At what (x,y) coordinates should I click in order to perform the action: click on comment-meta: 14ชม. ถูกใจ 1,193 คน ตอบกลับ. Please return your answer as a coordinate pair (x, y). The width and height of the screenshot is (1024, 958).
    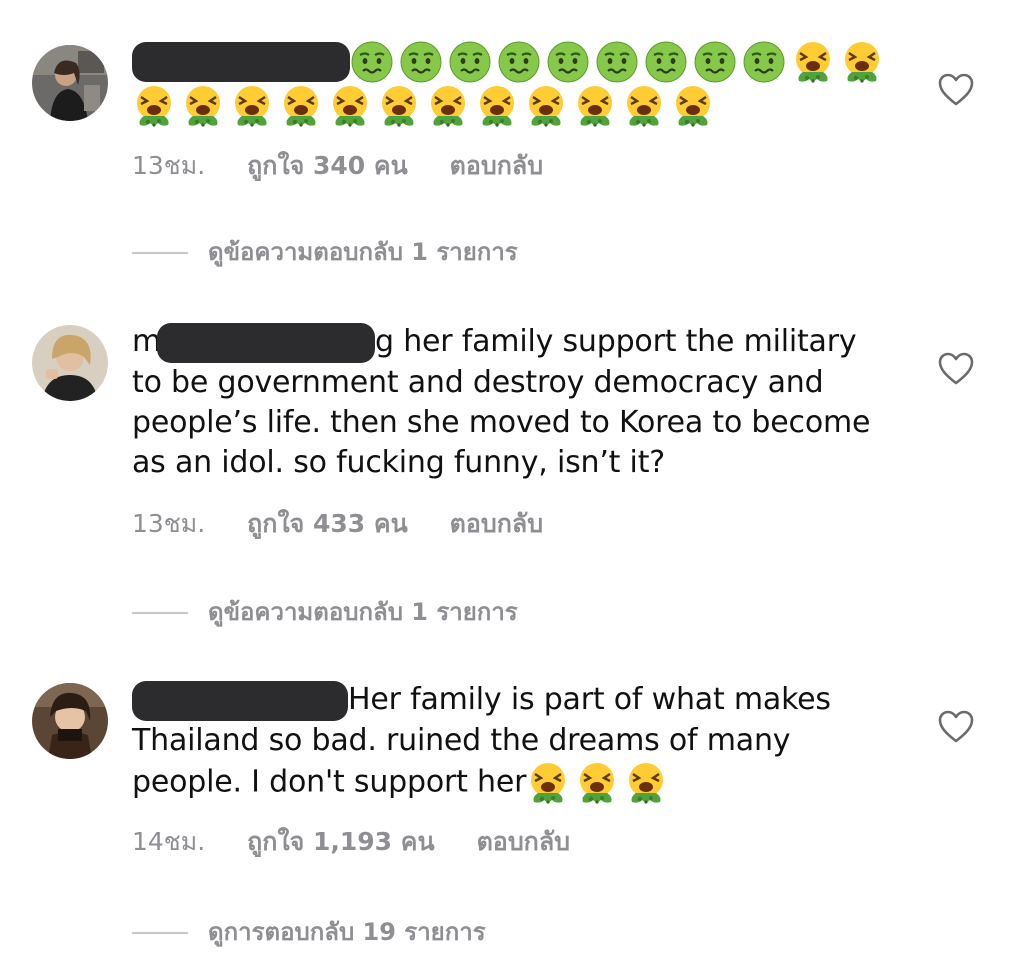
    Looking at the image, I should click on (368, 842).